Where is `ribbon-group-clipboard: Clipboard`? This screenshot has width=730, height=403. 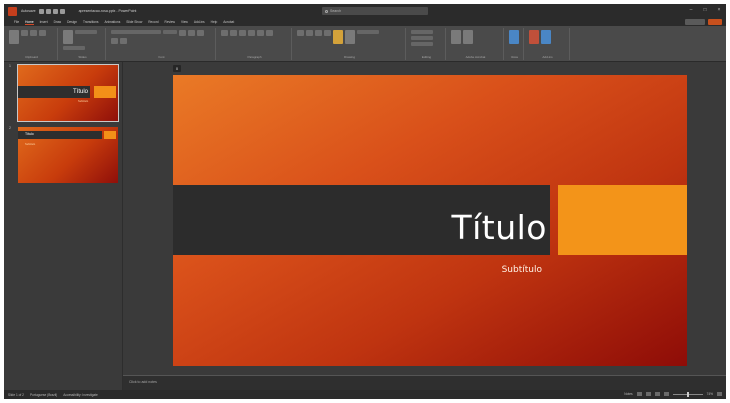 ribbon-group-clipboard: Clipboard is located at coordinates (32, 44).